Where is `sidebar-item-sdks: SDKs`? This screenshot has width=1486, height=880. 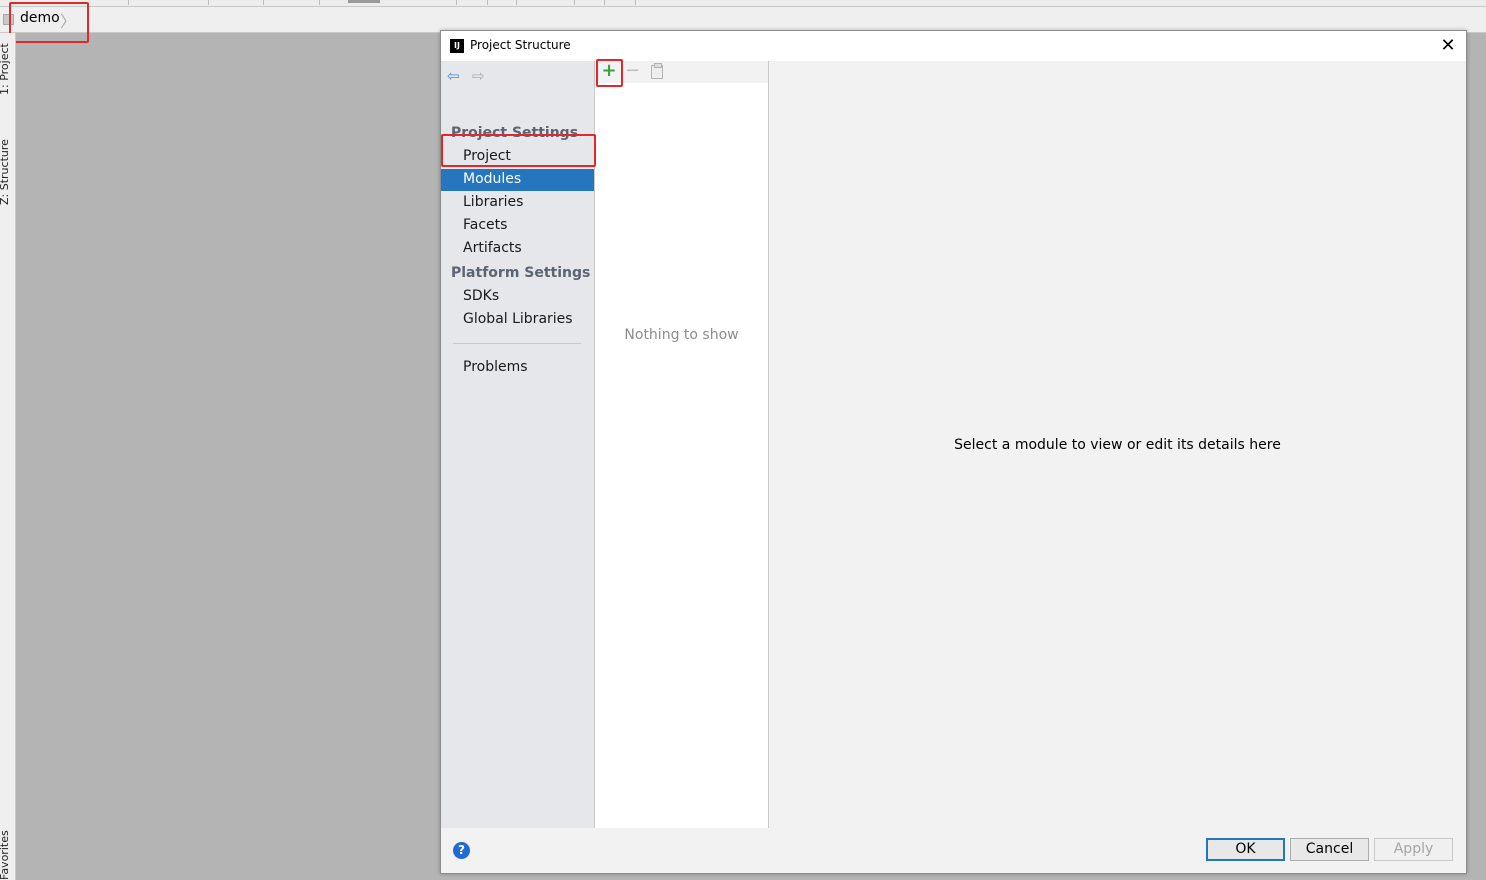 sidebar-item-sdks: SDKs is located at coordinates (517, 297).